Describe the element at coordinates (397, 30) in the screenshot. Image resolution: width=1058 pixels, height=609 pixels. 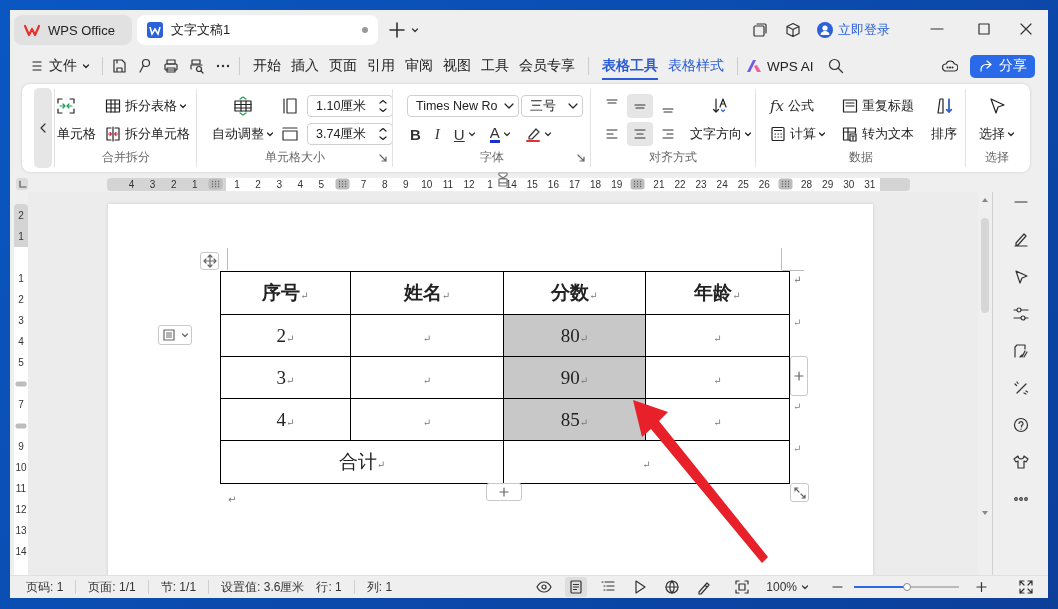
I see `new-tab-icon` at that location.